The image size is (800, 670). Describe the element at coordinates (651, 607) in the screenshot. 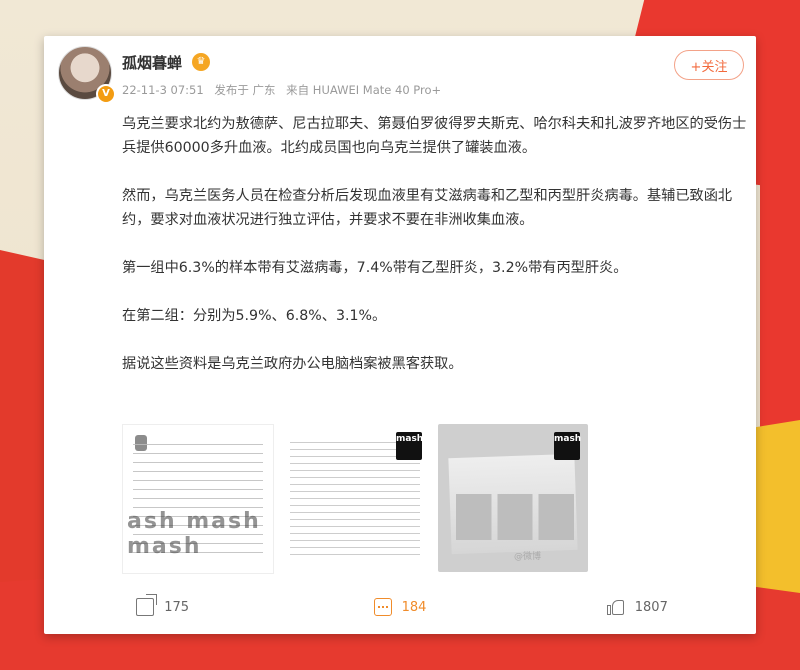

I see `like-count: 1807` at that location.